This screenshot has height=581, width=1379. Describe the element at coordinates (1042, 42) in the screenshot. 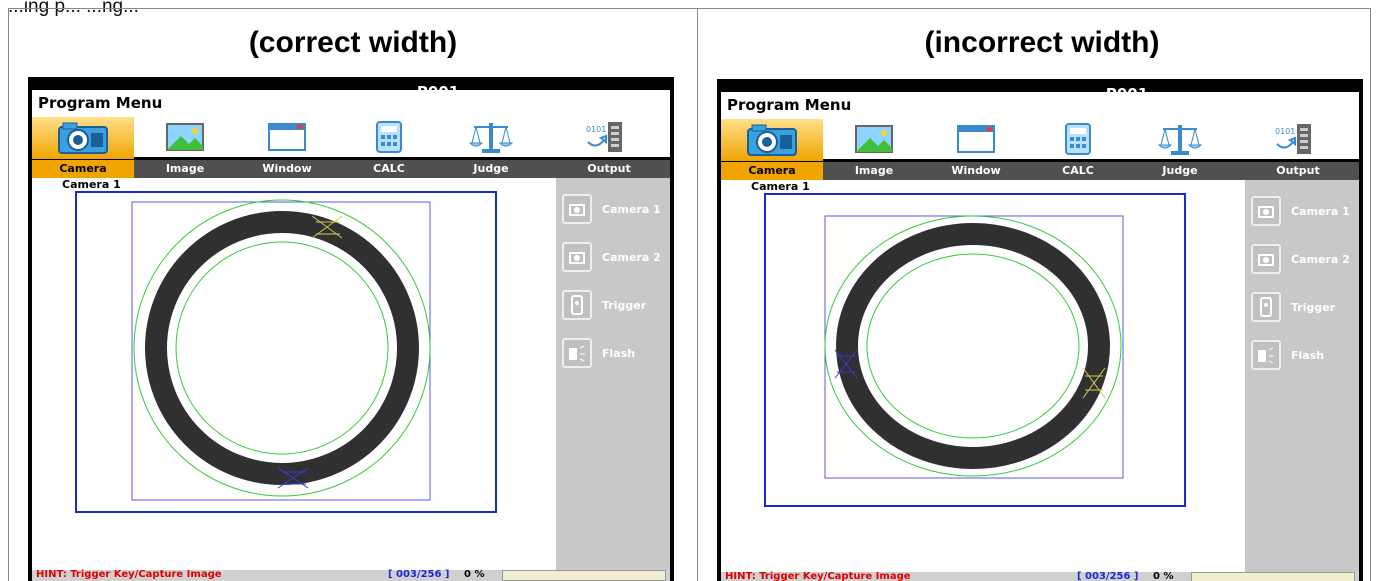

I see `panel-heading: (incorrect width)` at that location.